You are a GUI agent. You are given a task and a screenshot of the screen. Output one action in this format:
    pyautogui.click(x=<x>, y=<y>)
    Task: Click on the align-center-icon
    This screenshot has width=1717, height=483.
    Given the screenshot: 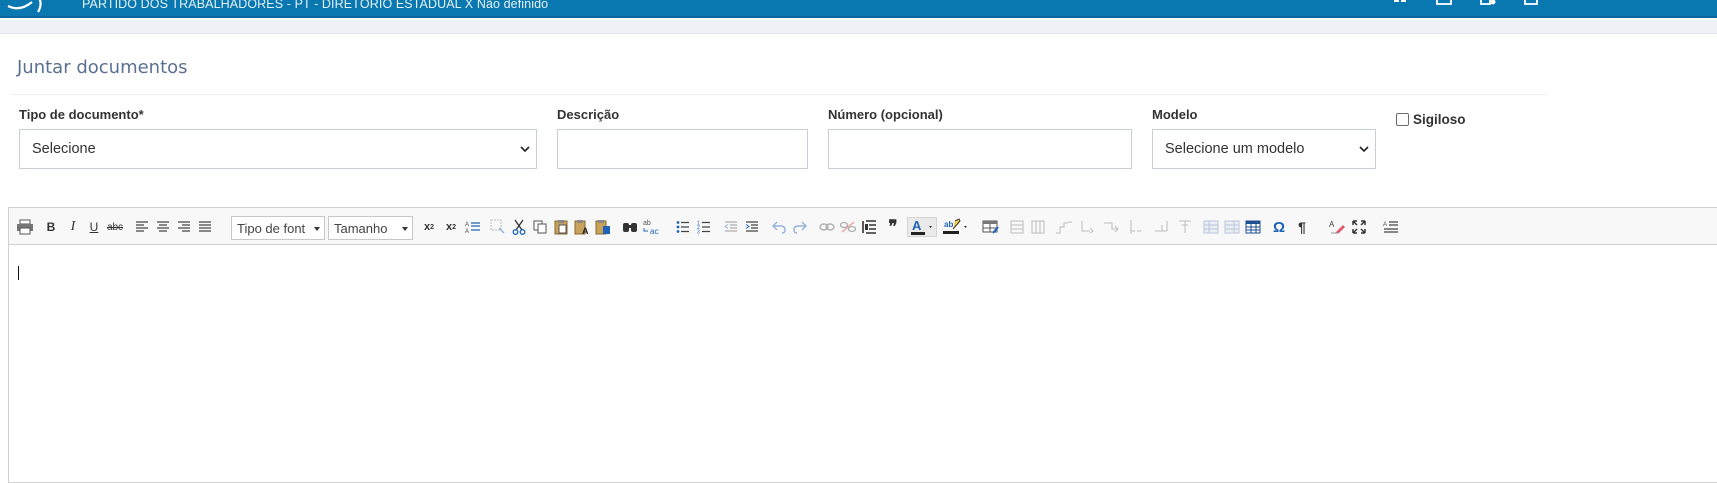 What is the action you would take?
    pyautogui.click(x=163, y=227)
    